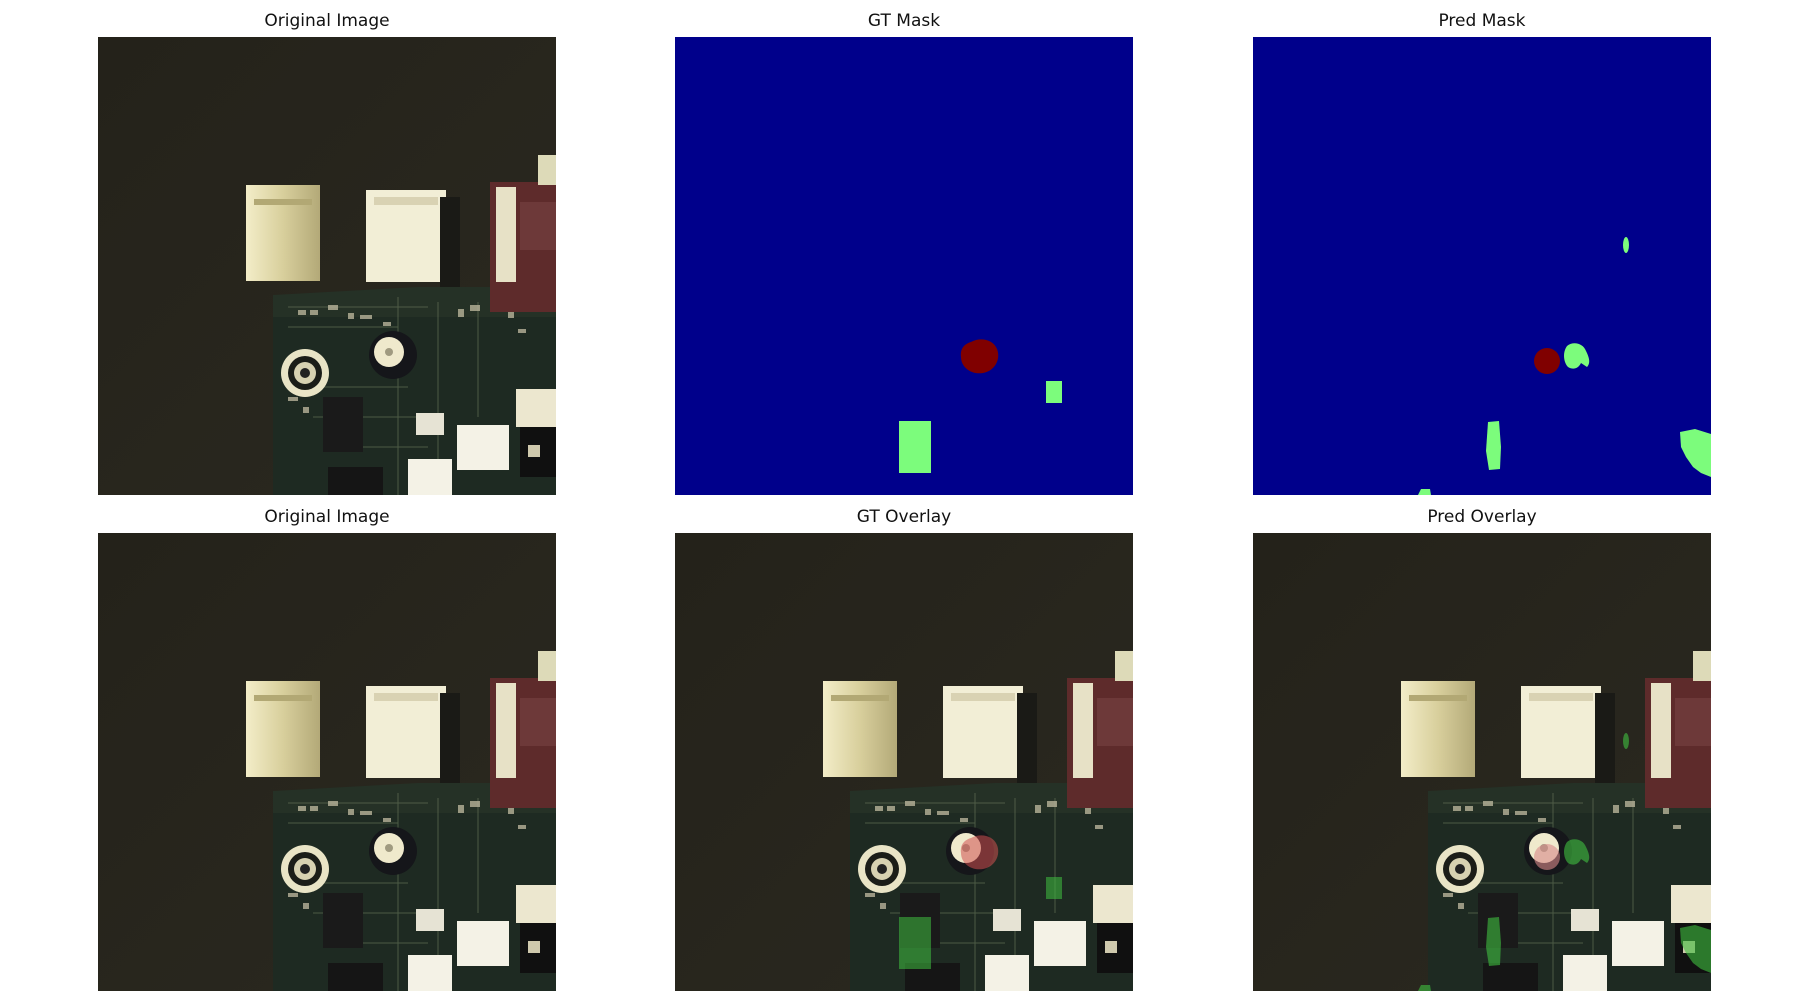 The image size is (1800, 1000). Describe the element at coordinates (1482, 21) in the screenshot. I see `panel-title: Pred Mask` at that location.